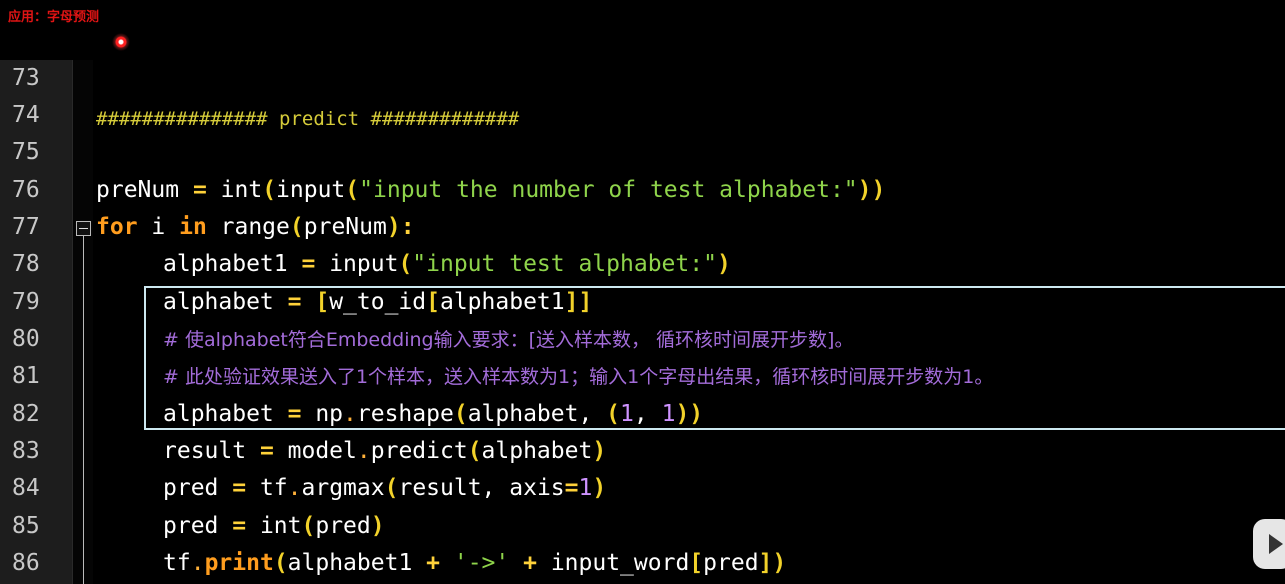 The image size is (1285, 584). Describe the element at coordinates (308, 119) in the screenshot. I see `code-line-74: ############### predict #############` at that location.